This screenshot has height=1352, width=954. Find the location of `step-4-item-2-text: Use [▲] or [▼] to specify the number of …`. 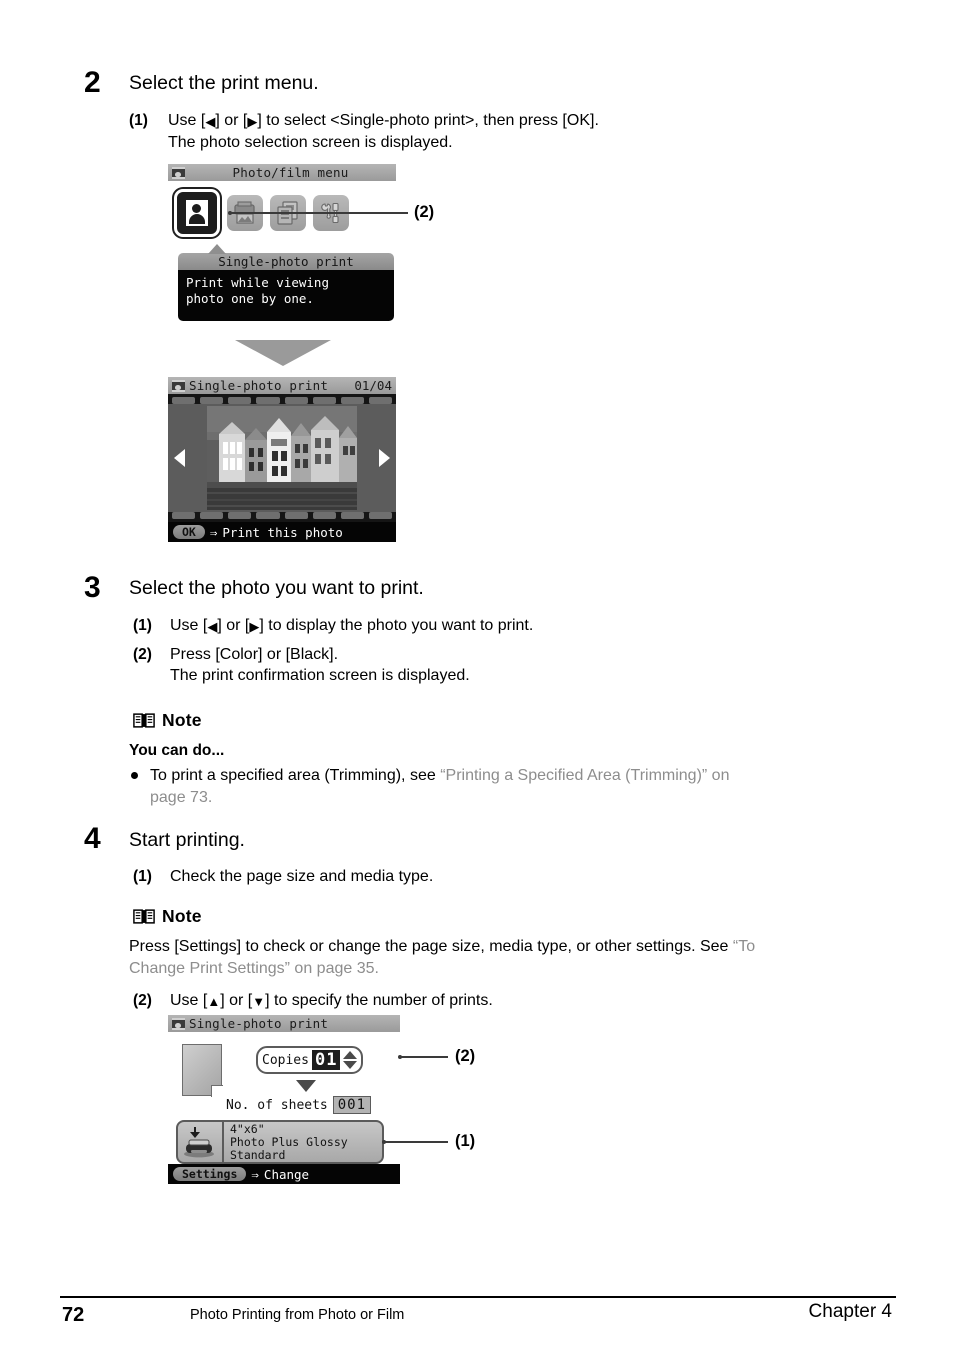

step-4-item-2-text: Use [▲] or [▼] to specify the number of … is located at coordinates (331, 1001).